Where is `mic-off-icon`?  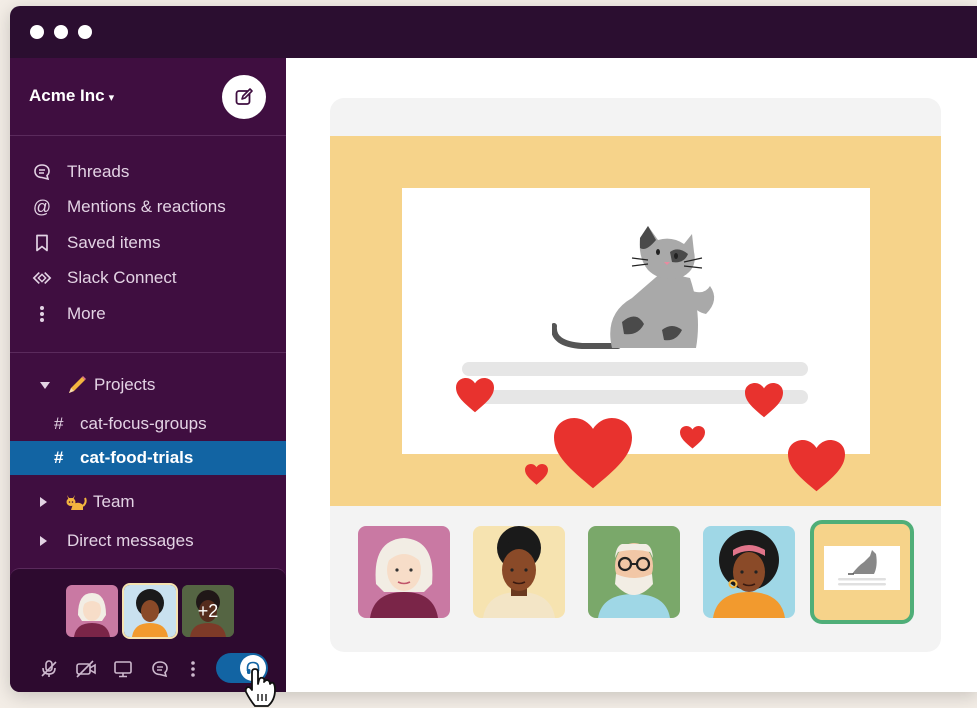
mic-off-icon is located at coordinates (48, 668).